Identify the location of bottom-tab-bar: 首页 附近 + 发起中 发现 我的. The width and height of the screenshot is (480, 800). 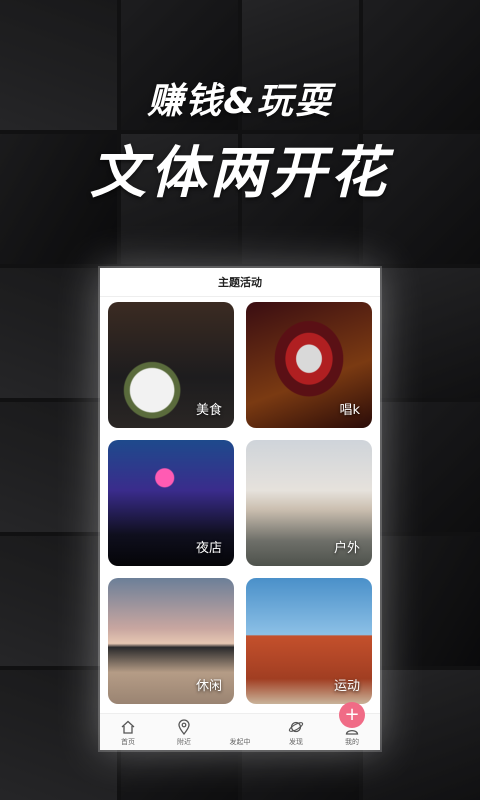
(240, 726).